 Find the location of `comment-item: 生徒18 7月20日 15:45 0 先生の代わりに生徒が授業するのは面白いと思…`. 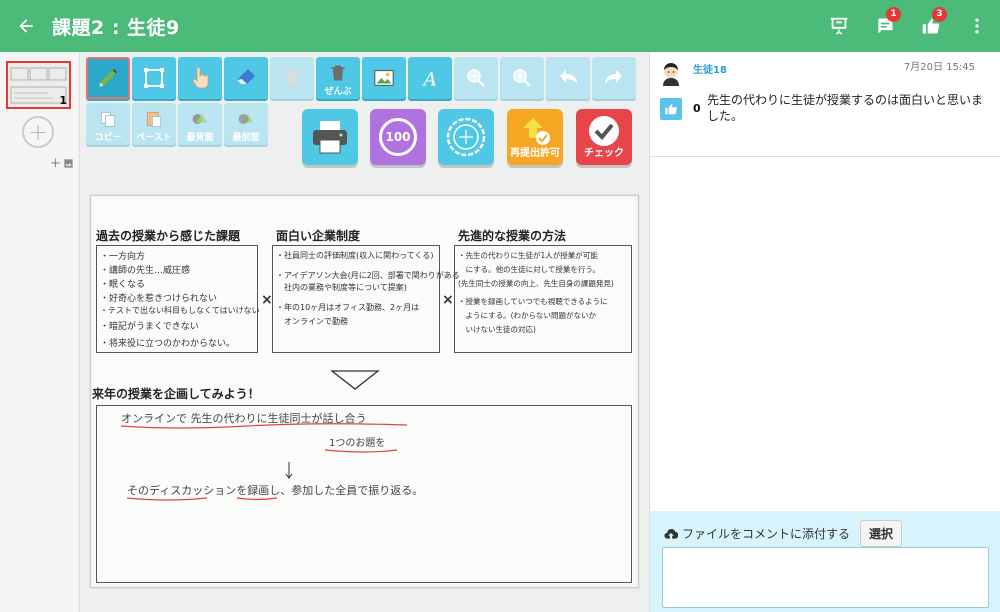

comment-item: 生徒18 7月20日 15:45 0 先生の代わりに生徒が授業するのは面白いと思… is located at coordinates (825, 104).